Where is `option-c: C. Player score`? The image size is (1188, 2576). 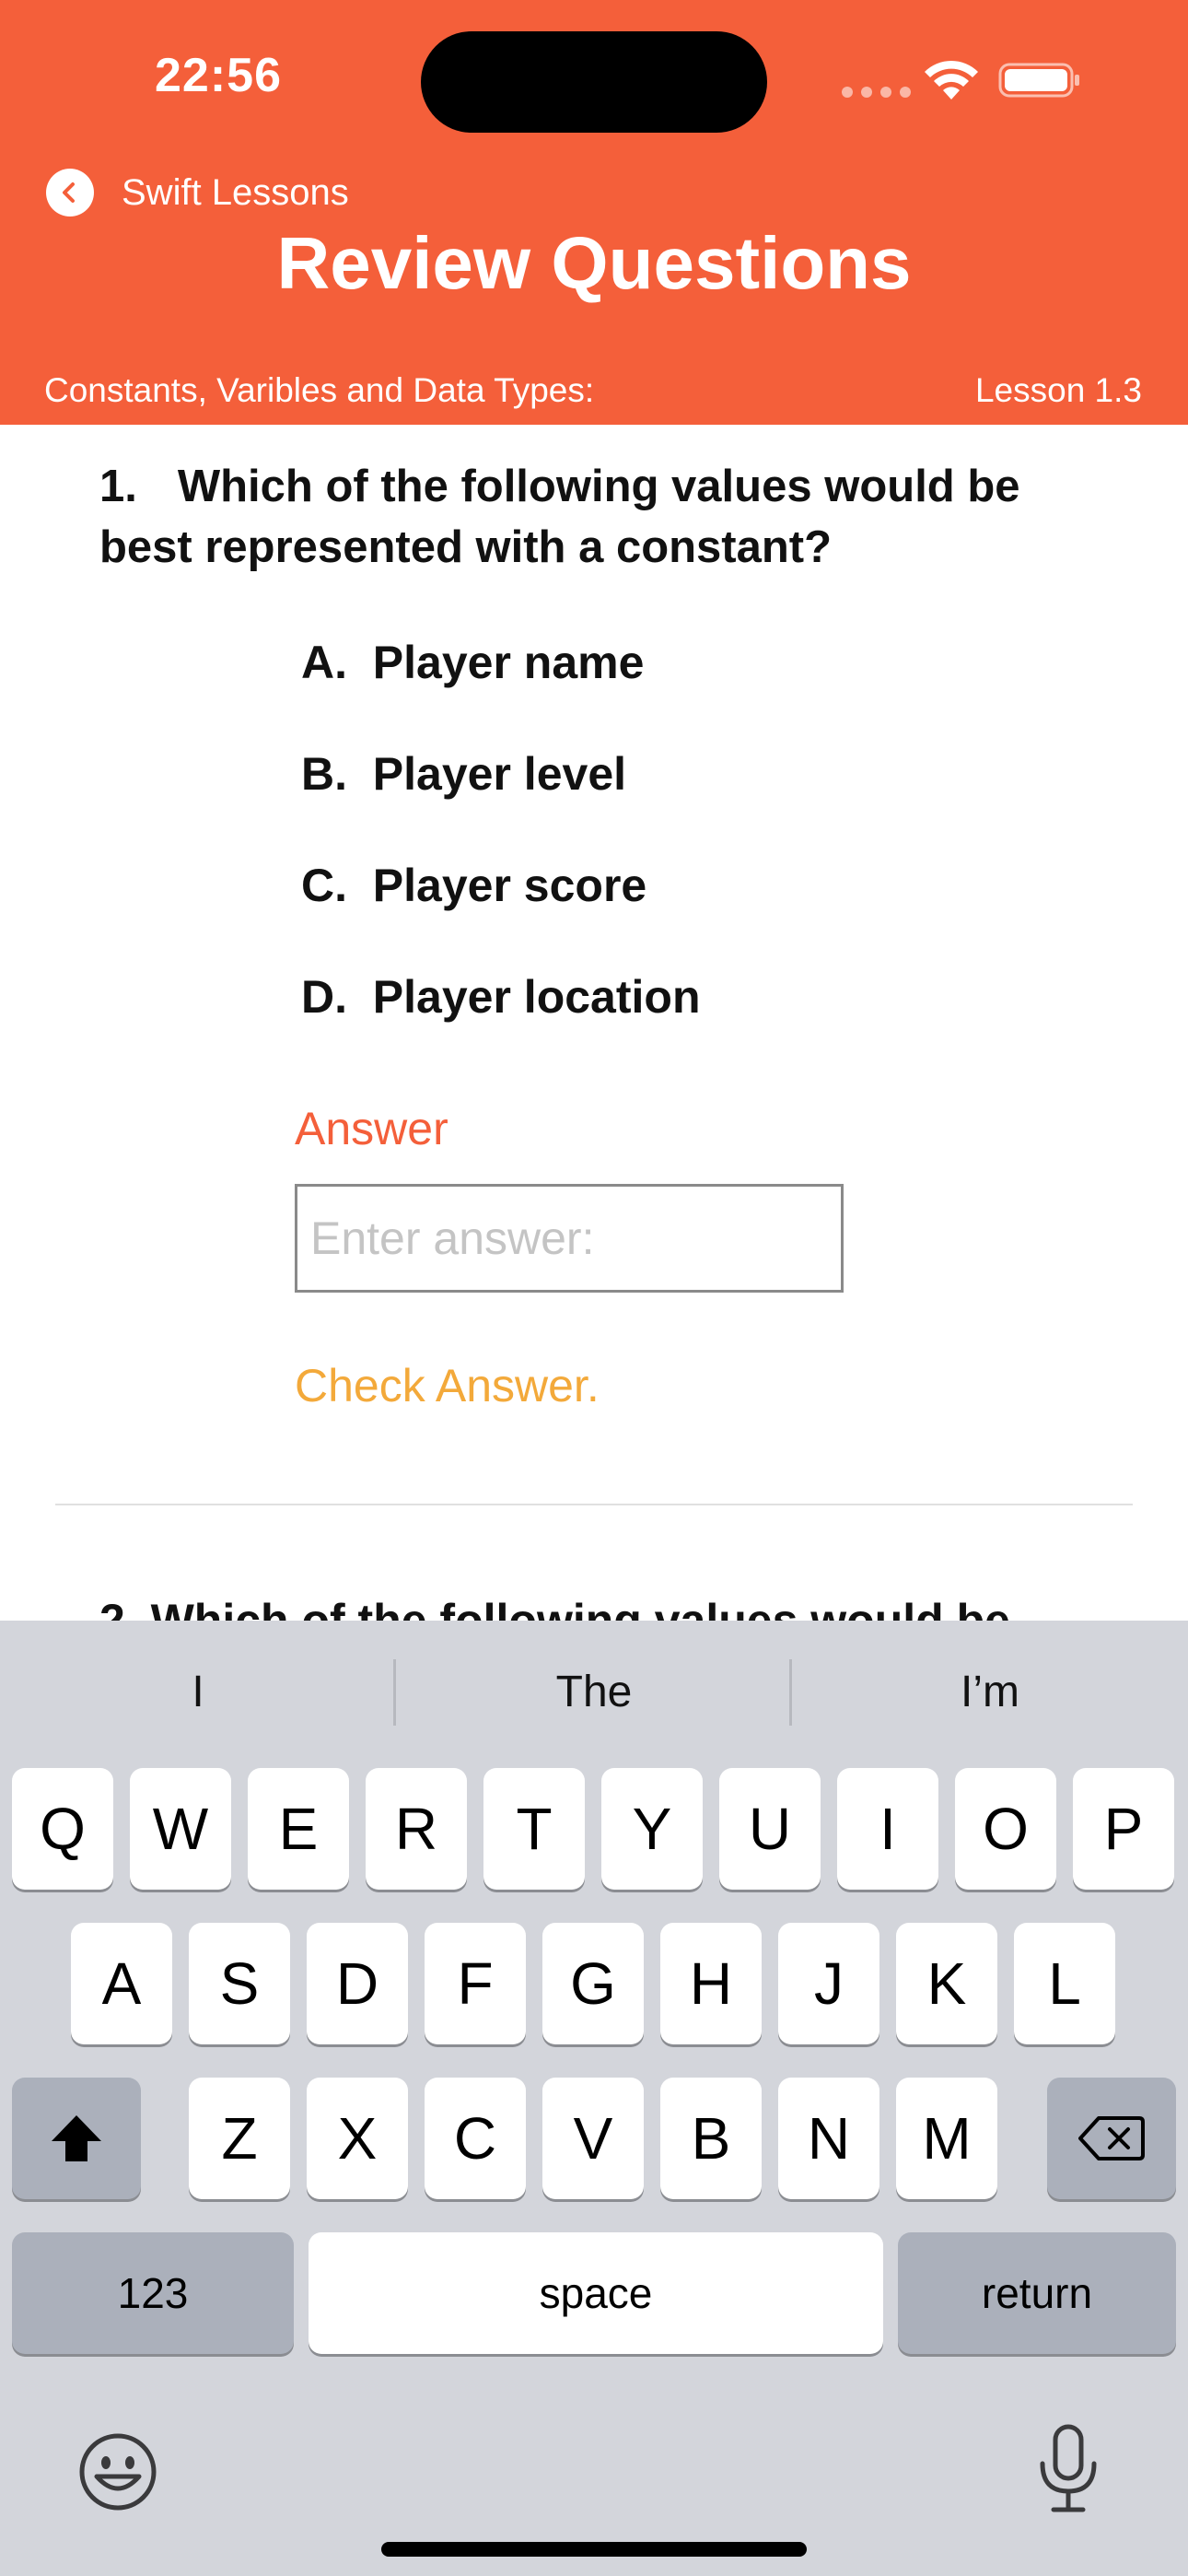 option-c: C. Player score is located at coordinates (473, 885).